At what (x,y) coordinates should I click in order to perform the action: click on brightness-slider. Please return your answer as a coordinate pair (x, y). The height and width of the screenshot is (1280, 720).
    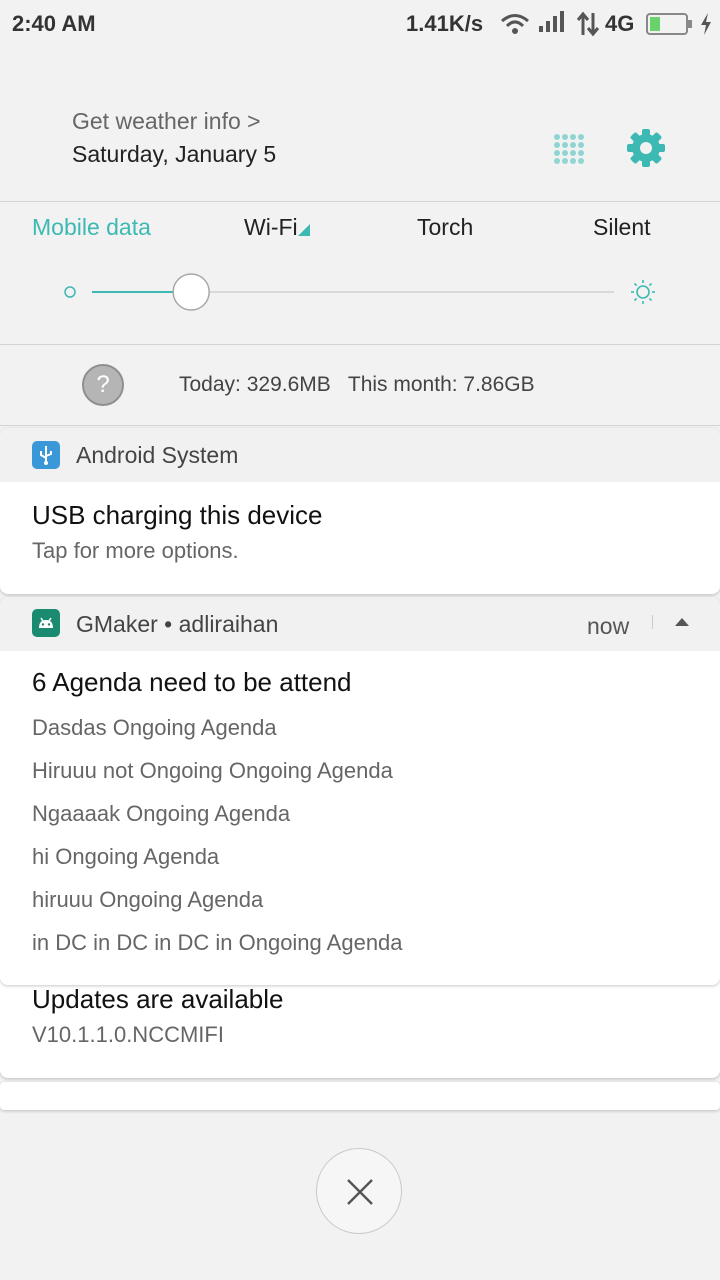
    Looking at the image, I should click on (360, 292).